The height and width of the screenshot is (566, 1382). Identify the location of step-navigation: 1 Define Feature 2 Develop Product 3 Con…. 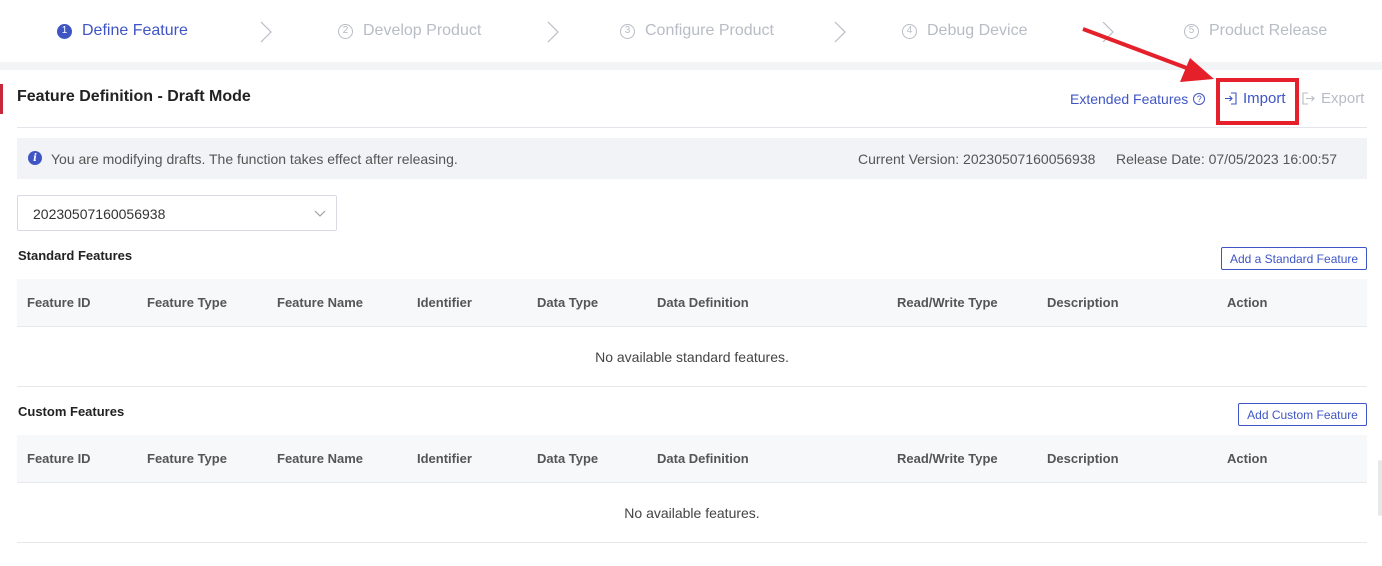
(691, 31).